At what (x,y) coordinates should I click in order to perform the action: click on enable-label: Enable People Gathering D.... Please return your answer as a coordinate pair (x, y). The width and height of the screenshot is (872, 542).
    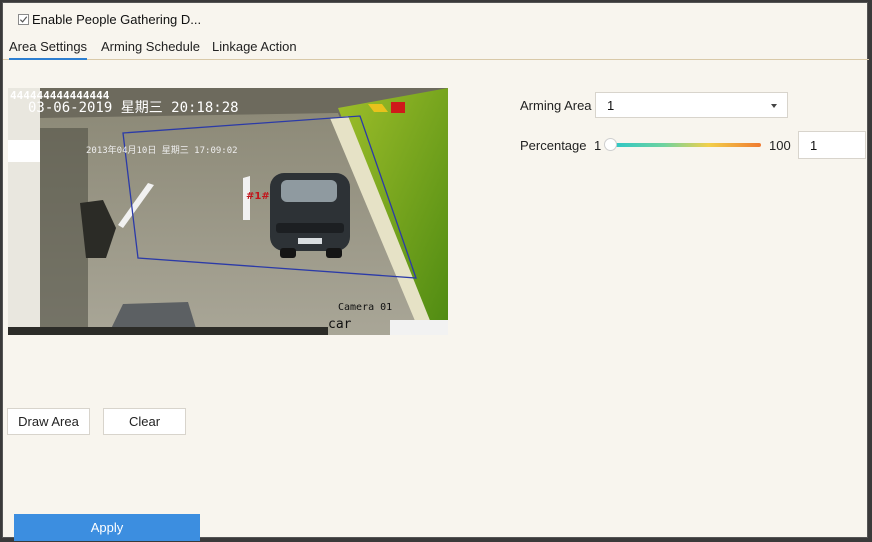
    Looking at the image, I should click on (117, 19).